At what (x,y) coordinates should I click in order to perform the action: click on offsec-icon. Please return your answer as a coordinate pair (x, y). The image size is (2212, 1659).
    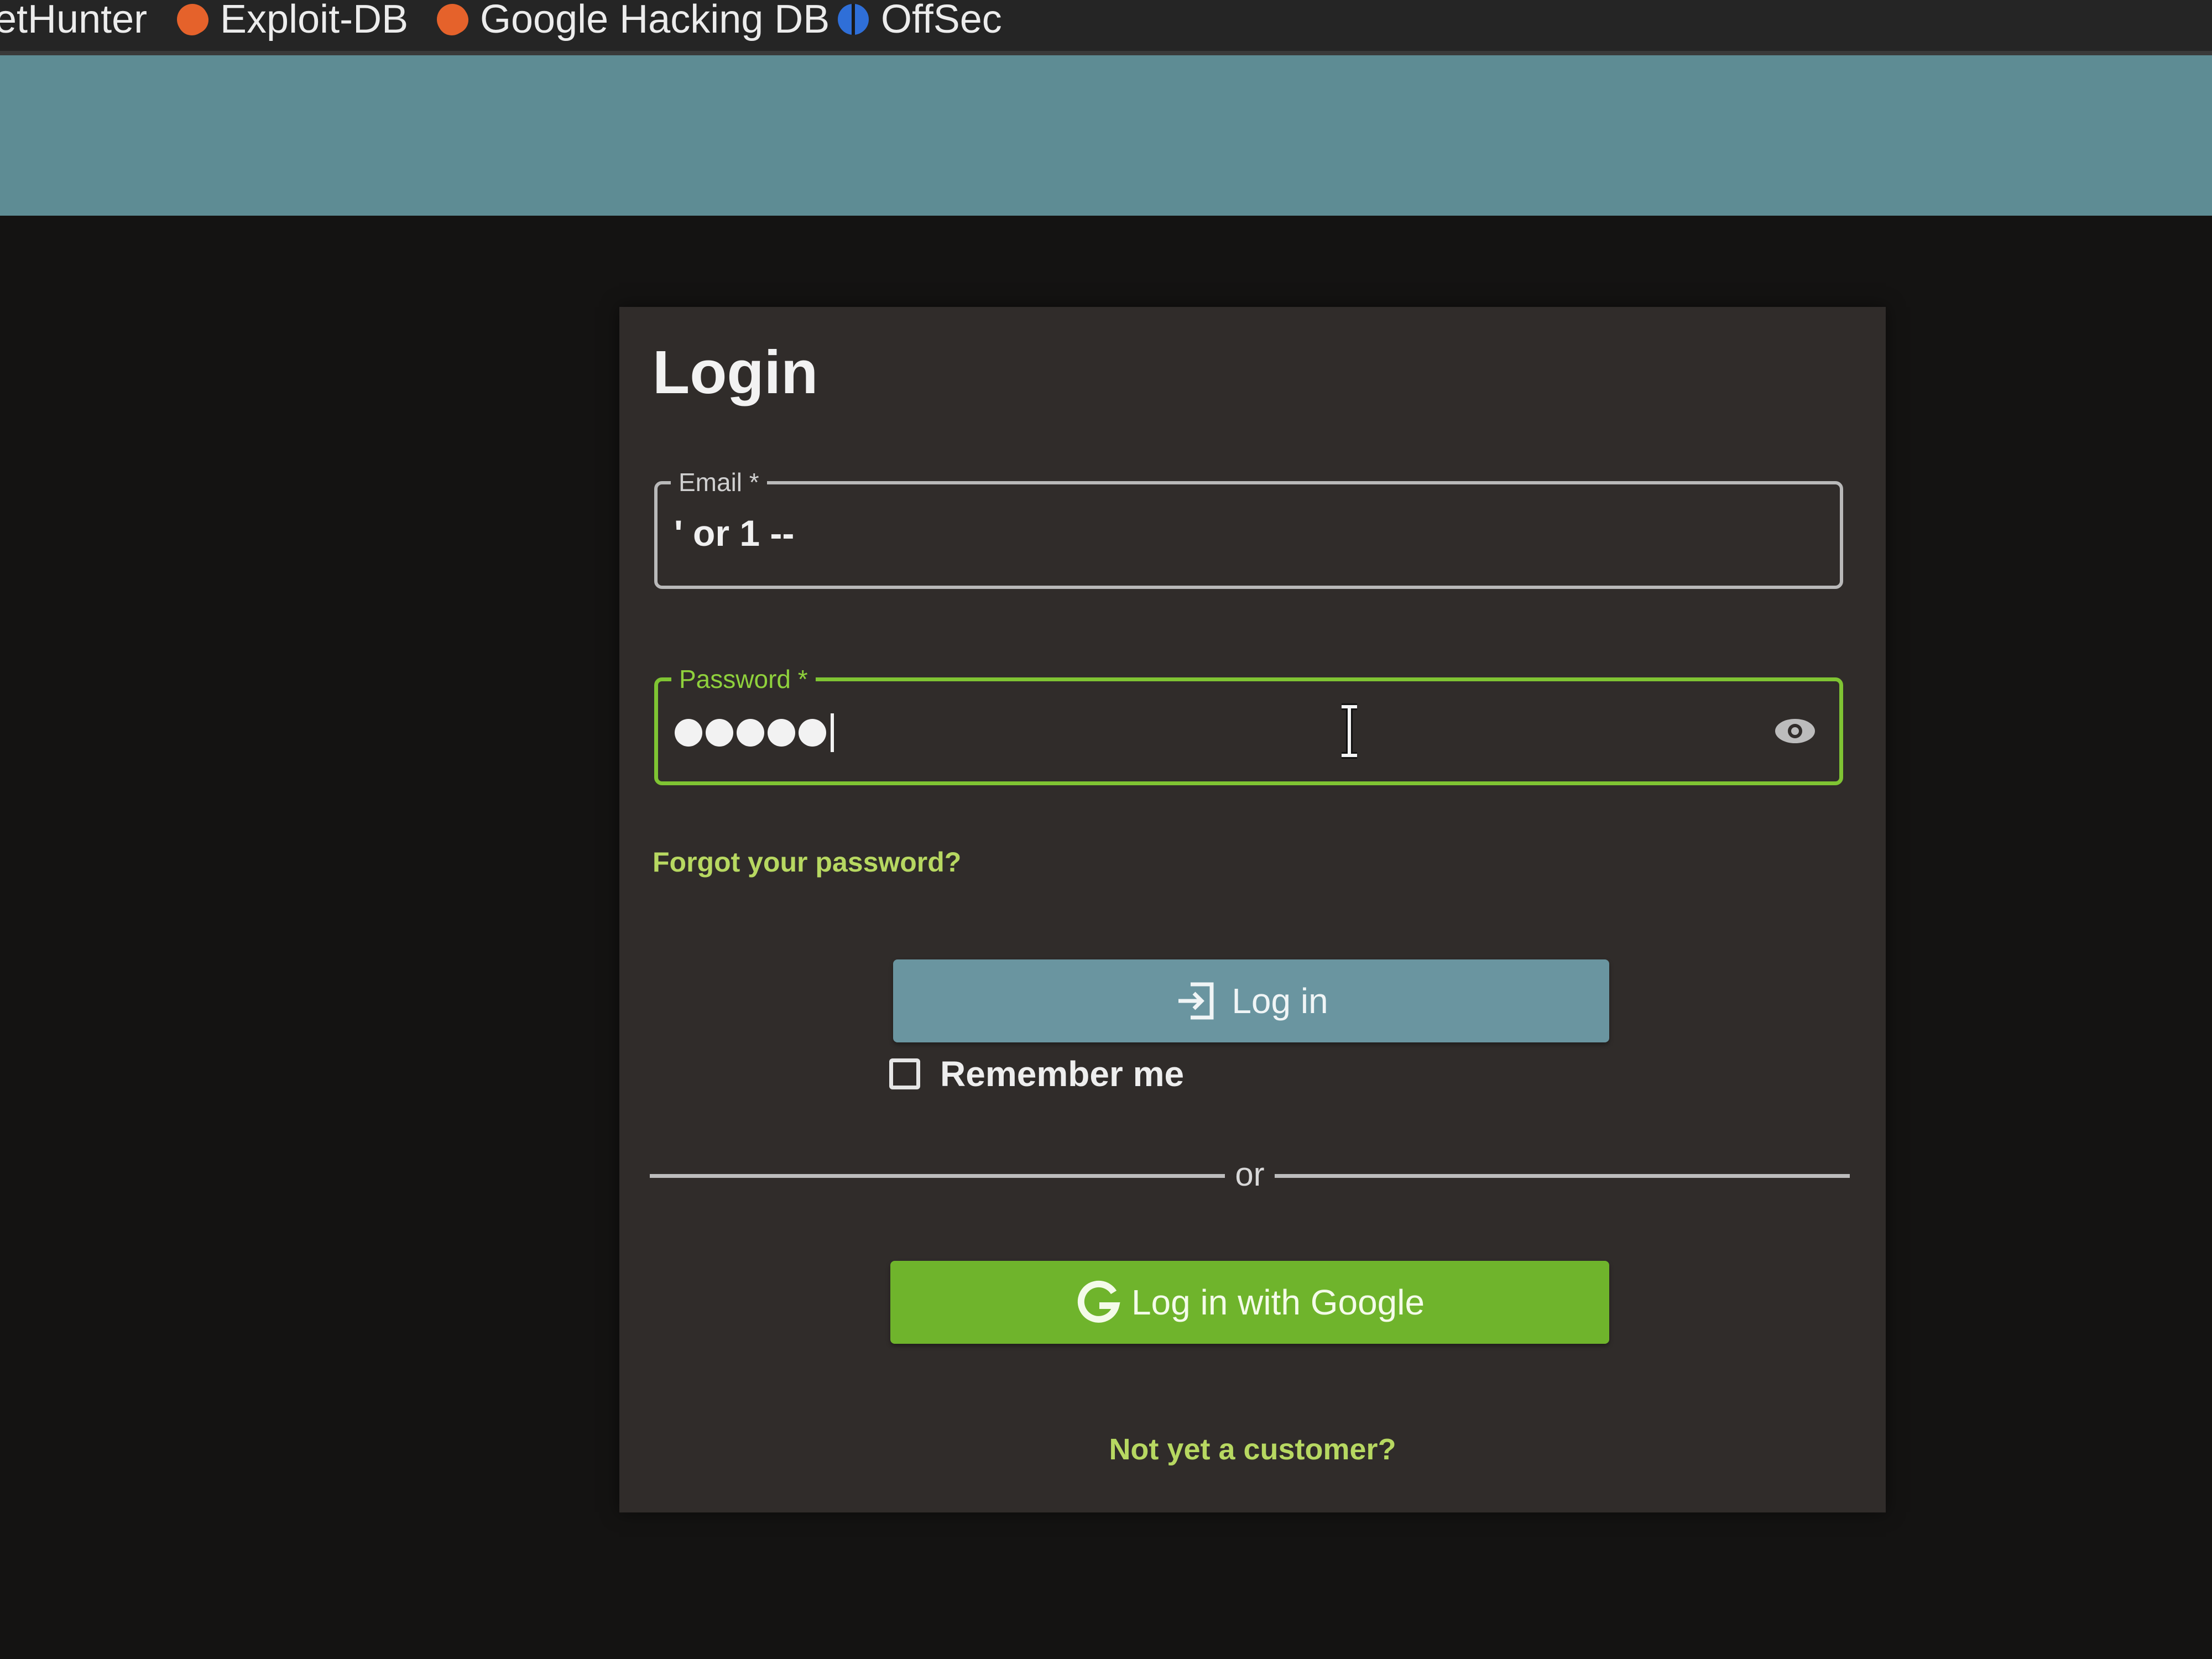
    Looking at the image, I should click on (853, 19).